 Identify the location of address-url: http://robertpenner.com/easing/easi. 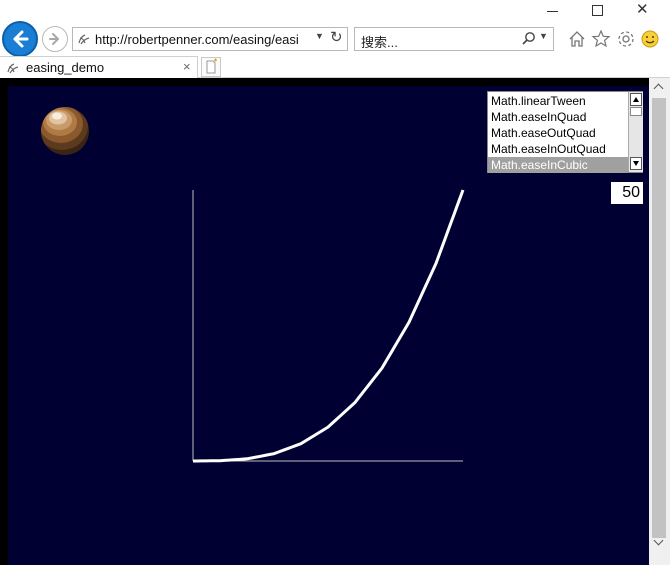
(204, 39).